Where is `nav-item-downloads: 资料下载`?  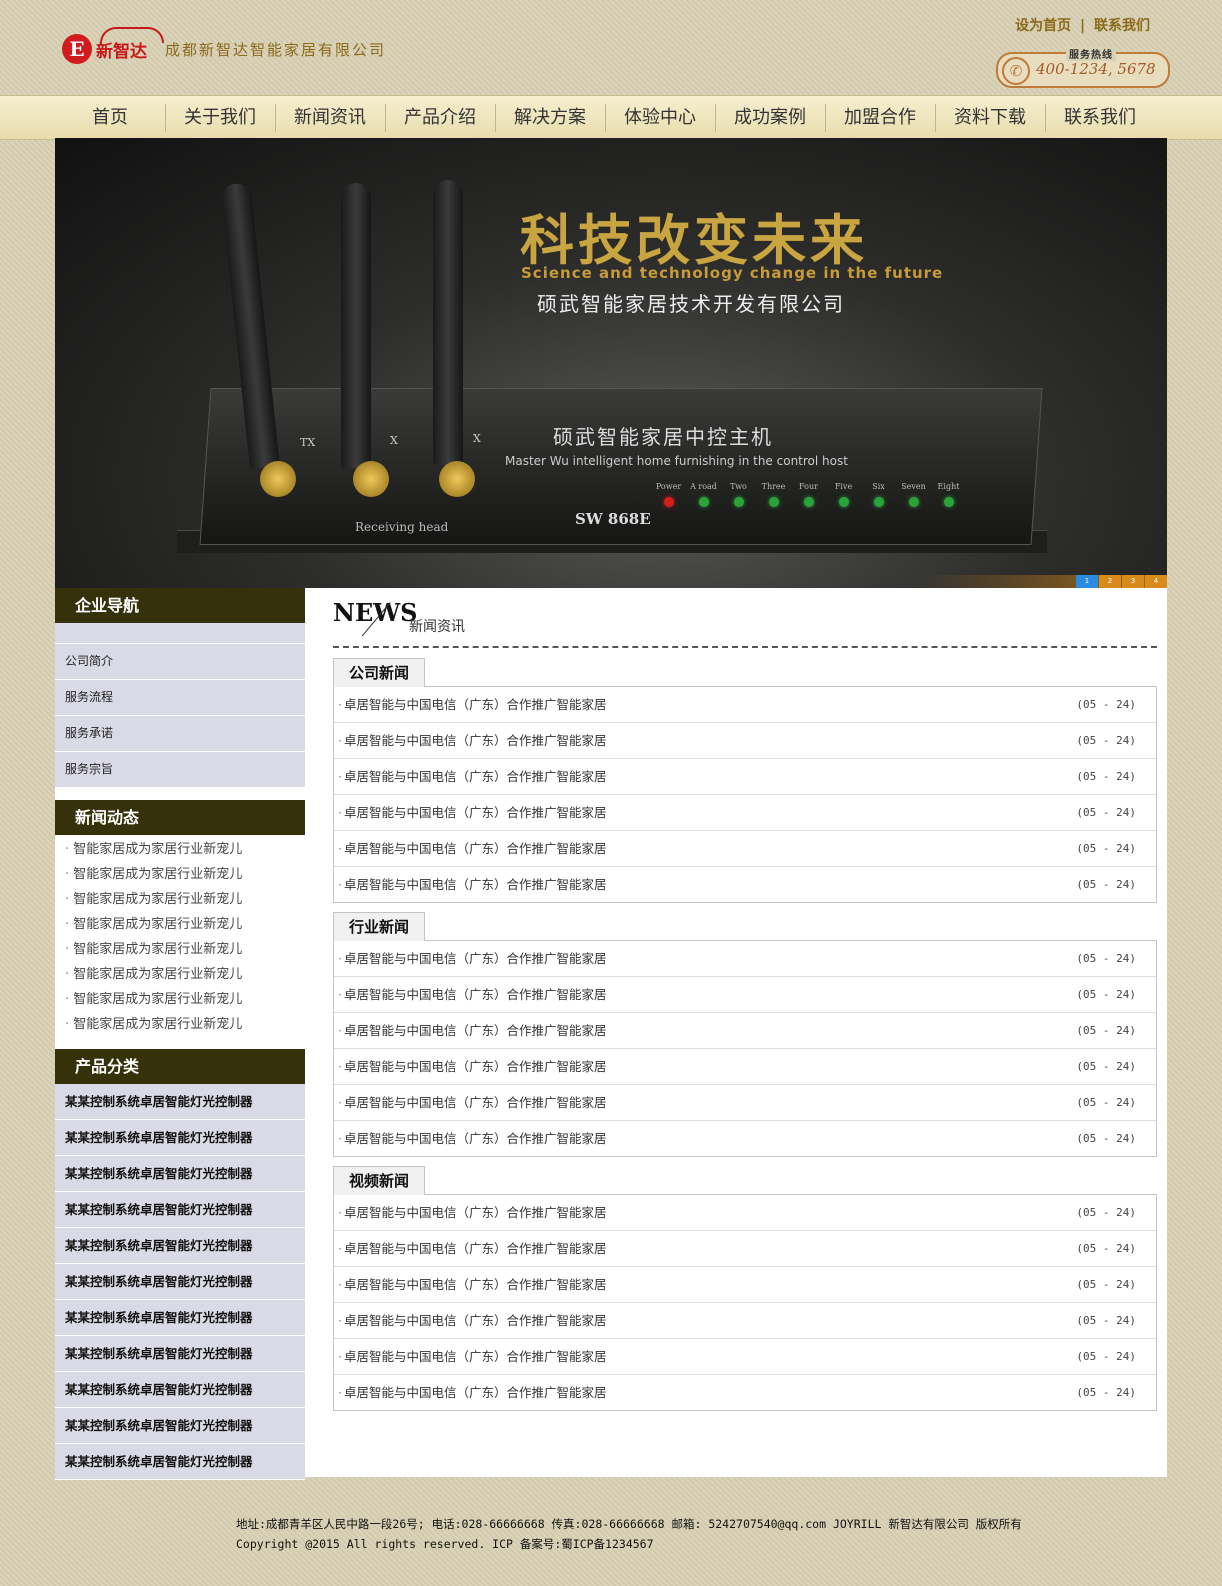 nav-item-downloads: 资料下载 is located at coordinates (990, 117).